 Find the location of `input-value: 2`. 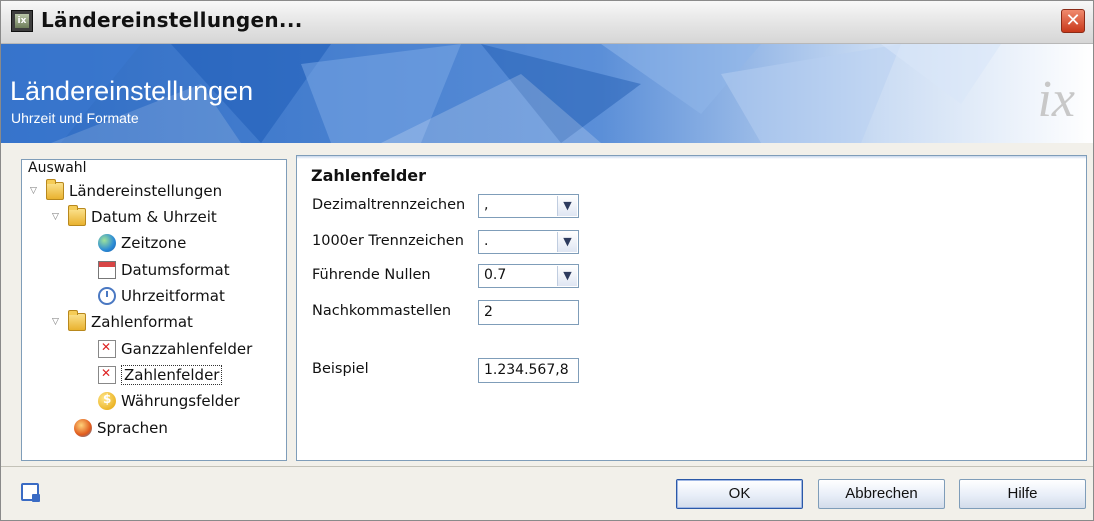

input-value: 2 is located at coordinates (488, 312).